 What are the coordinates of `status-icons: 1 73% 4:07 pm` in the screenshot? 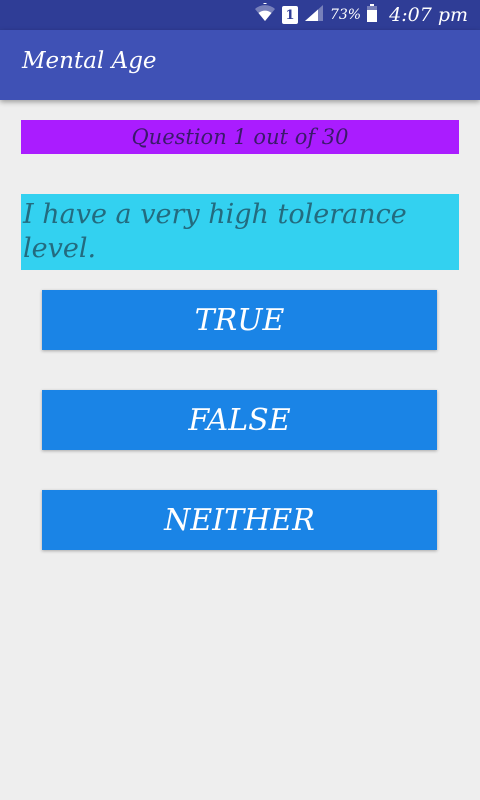 It's located at (361, 15).